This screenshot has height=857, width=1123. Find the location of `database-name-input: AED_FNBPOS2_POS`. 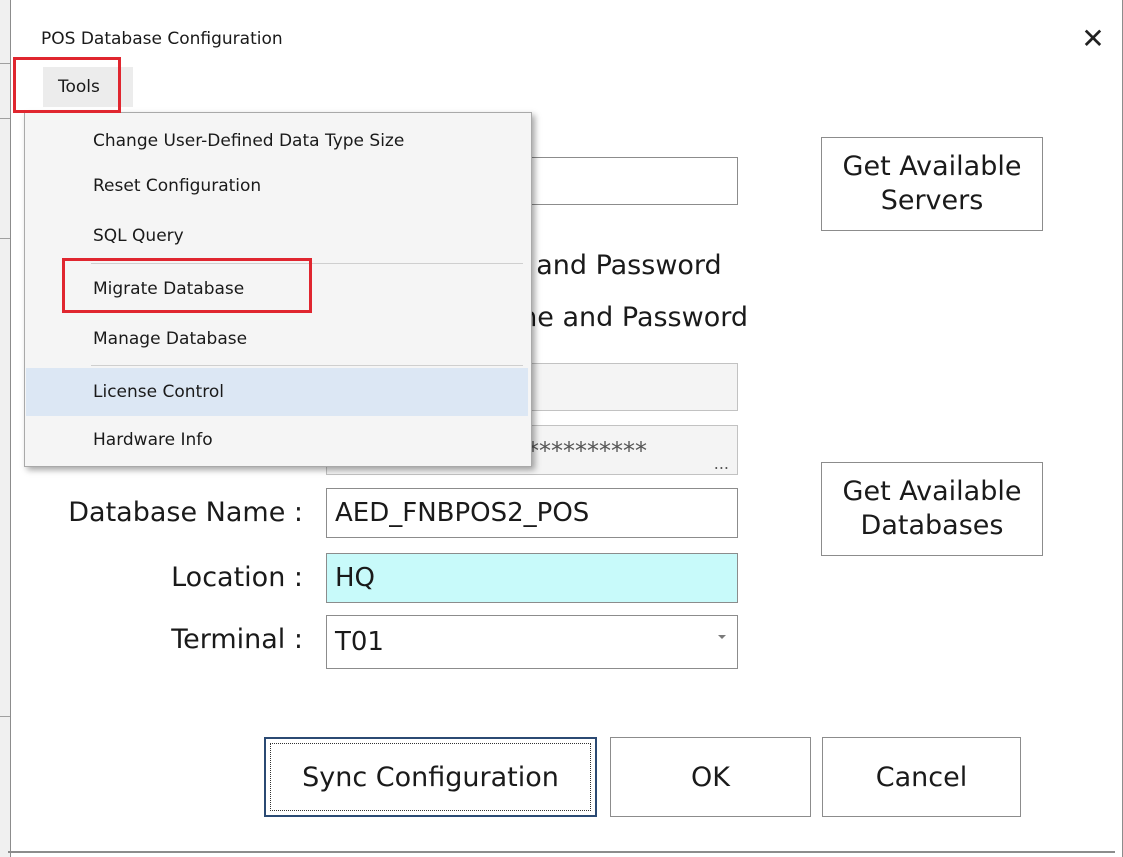

database-name-input: AED_FNBPOS2_POS is located at coordinates (532, 513).